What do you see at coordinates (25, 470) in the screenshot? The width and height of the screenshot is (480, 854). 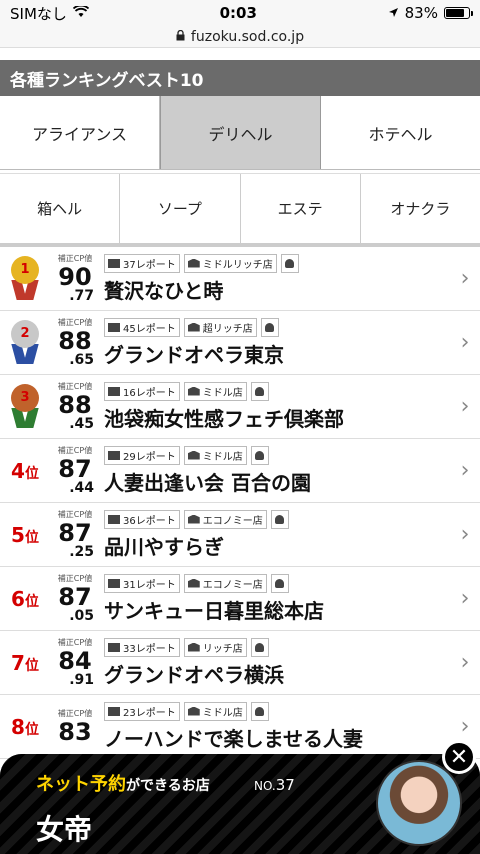 I see `rank-label: 4位` at bounding box center [25, 470].